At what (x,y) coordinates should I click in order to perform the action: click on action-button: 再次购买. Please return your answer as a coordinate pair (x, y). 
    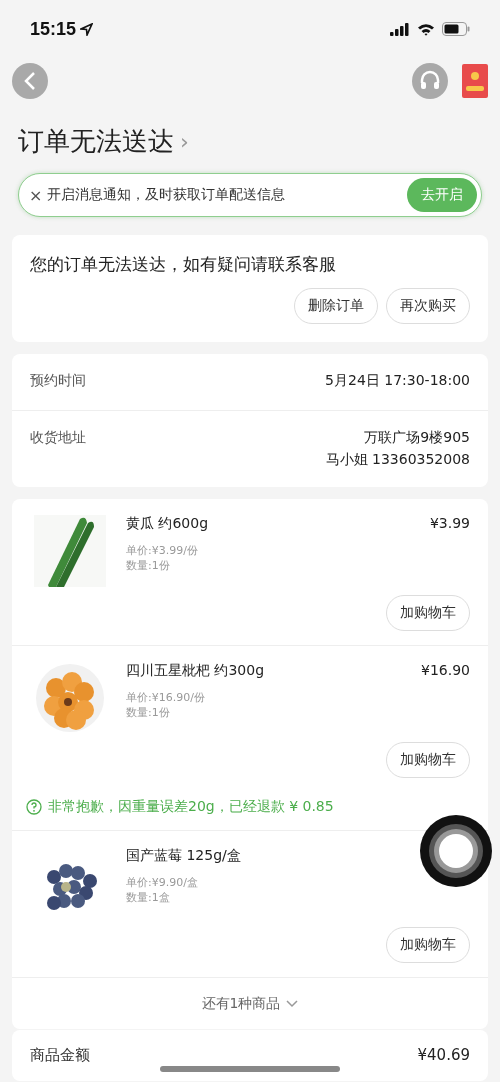
    Looking at the image, I should click on (428, 306).